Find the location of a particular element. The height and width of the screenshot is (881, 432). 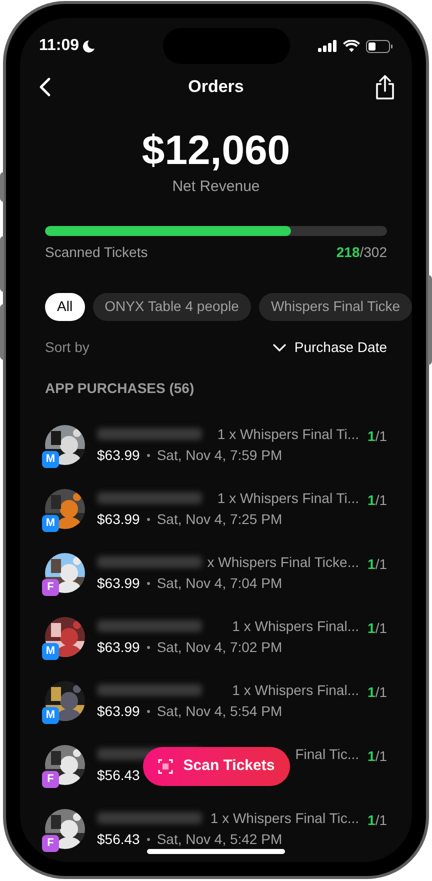

share-icon is located at coordinates (385, 87).